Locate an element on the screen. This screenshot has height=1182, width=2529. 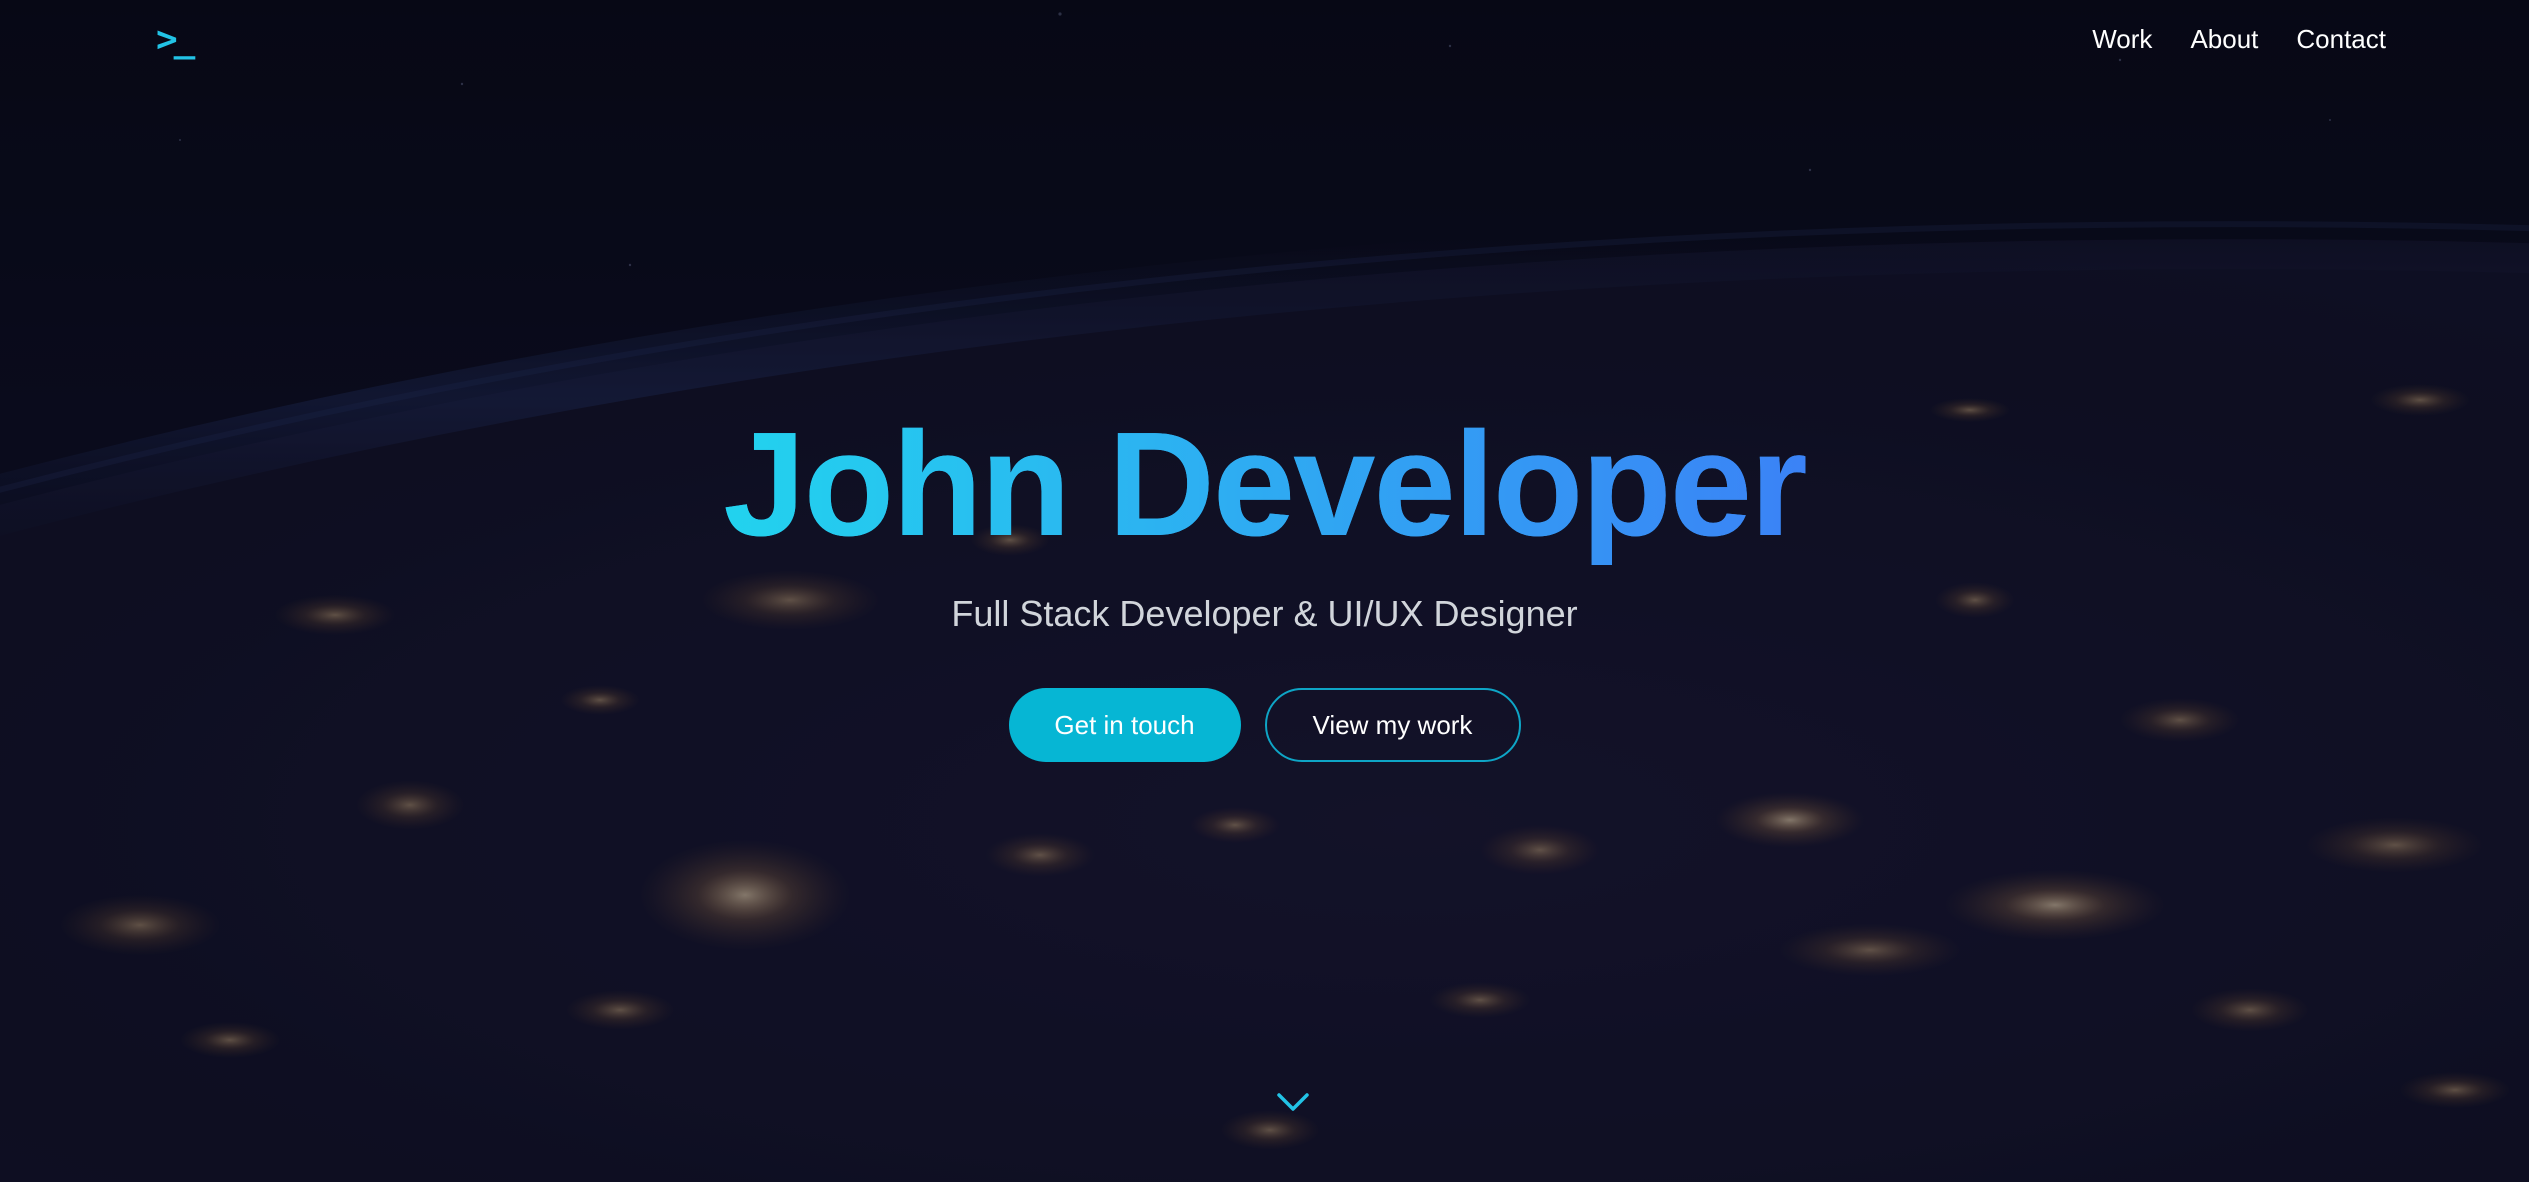
view-my-work-button: View my work is located at coordinates (1392, 725).